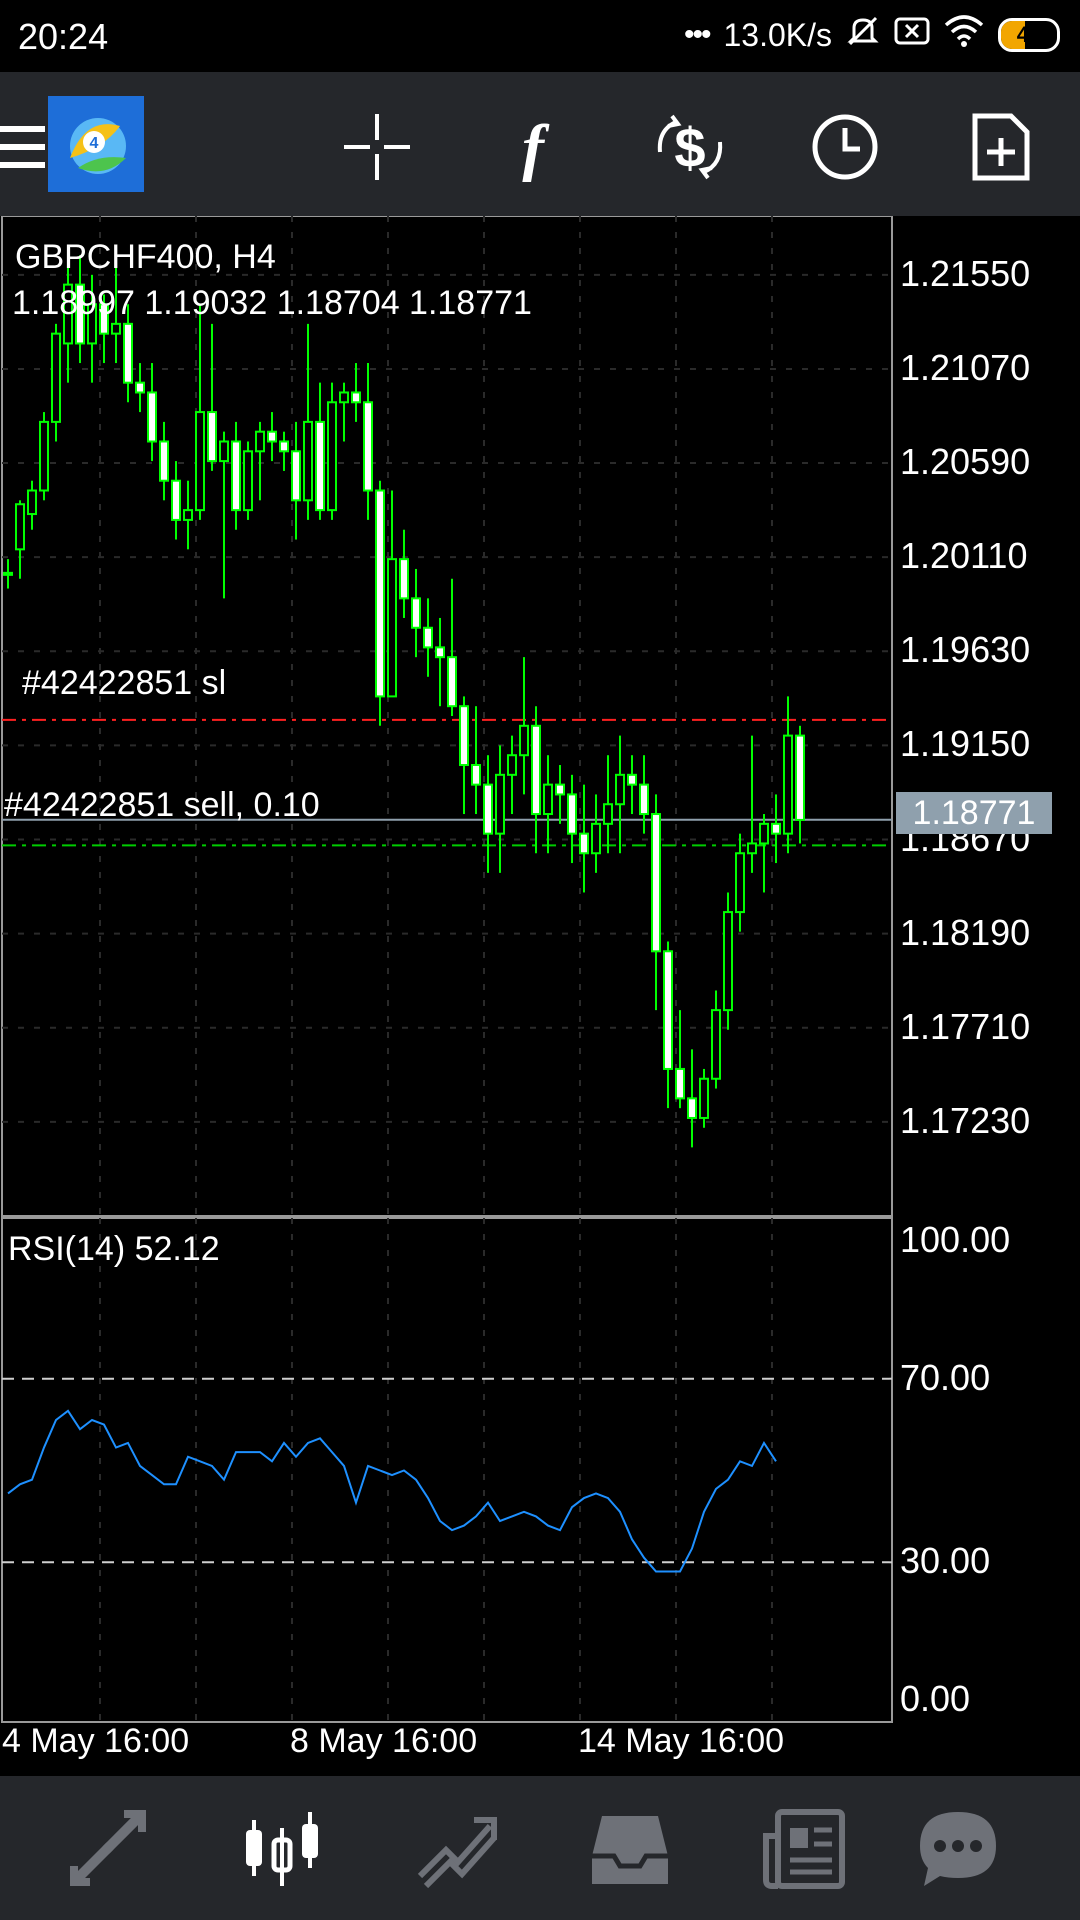  What do you see at coordinates (114, 1249) in the screenshot?
I see `rsi-label: RSI(14) 52.12` at bounding box center [114, 1249].